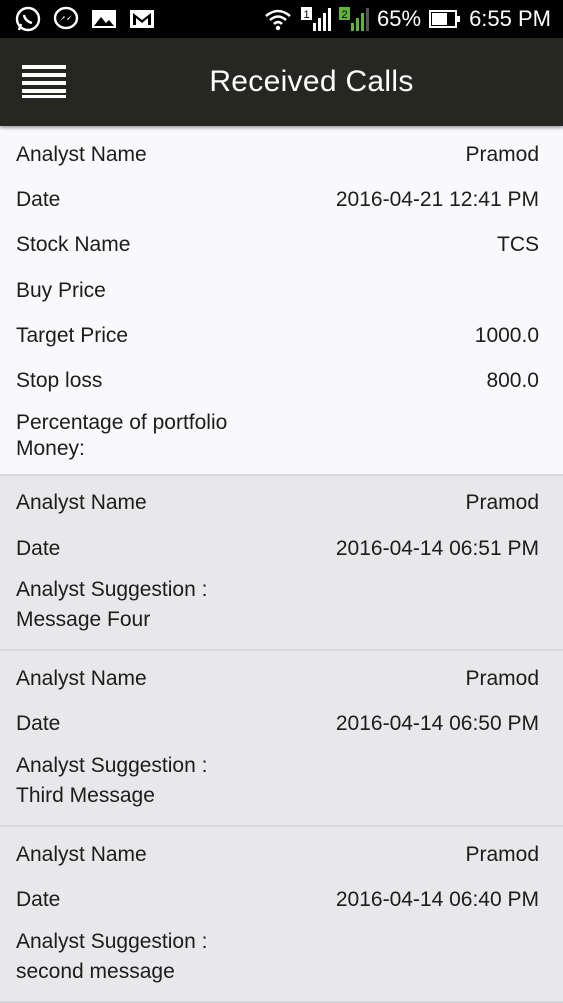 The width and height of the screenshot is (563, 1003). Describe the element at coordinates (445, 19) in the screenshot. I see `battery-icon` at that location.